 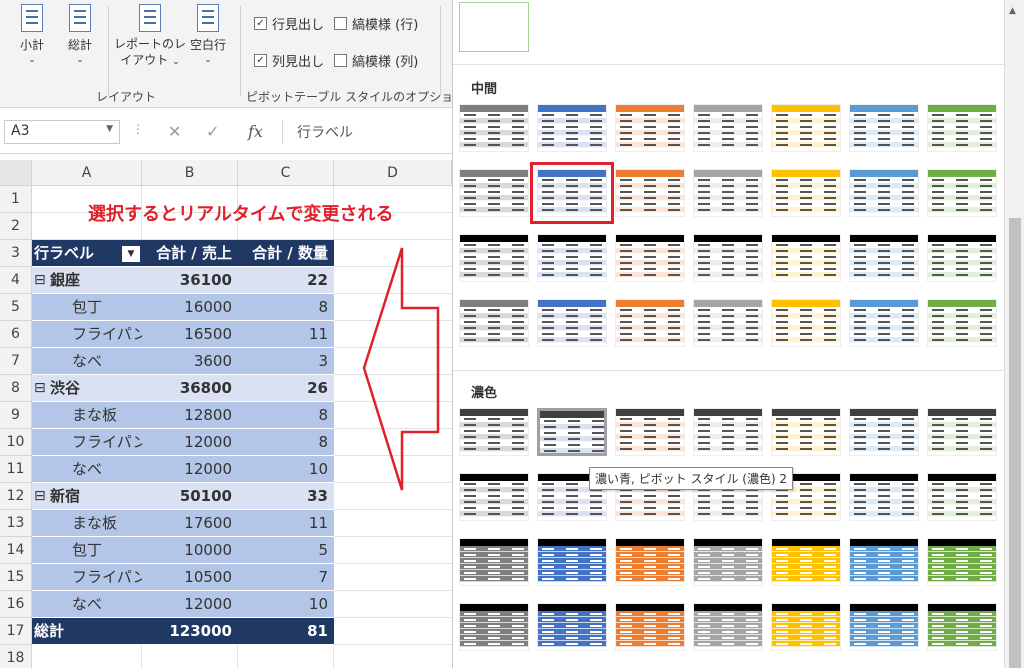 What do you see at coordinates (174, 131) in the screenshot?
I see `cancel-icon: ✕` at bounding box center [174, 131].